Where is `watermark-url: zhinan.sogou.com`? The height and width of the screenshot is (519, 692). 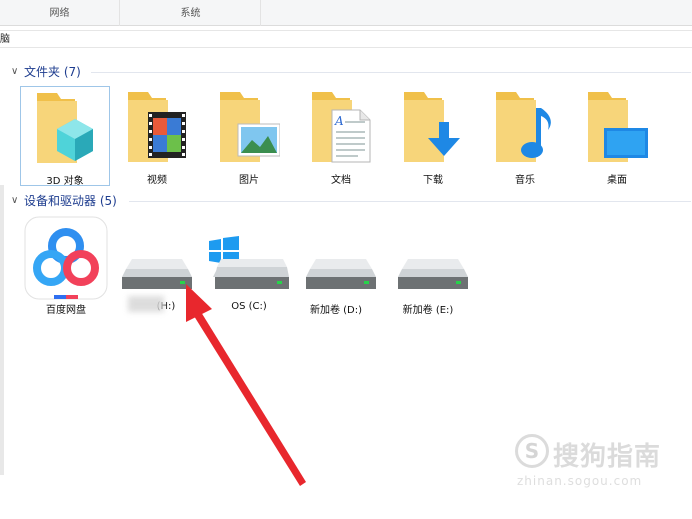 watermark-url: zhinan.sogou.com is located at coordinates (580, 481).